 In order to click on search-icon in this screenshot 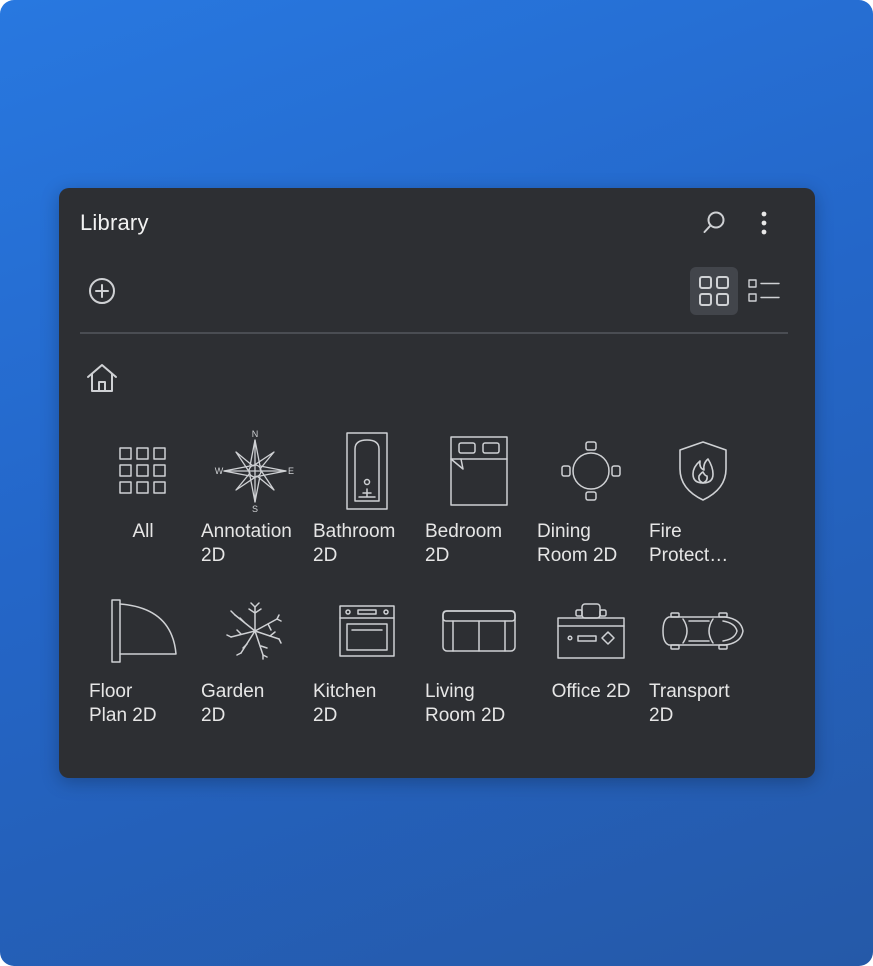, I will do `click(714, 223)`.